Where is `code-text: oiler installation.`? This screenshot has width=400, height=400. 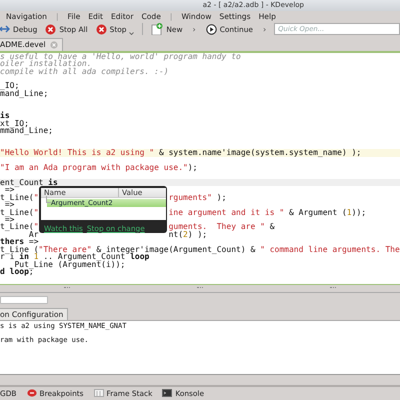
code-text: oiler installation. is located at coordinates (46, 64).